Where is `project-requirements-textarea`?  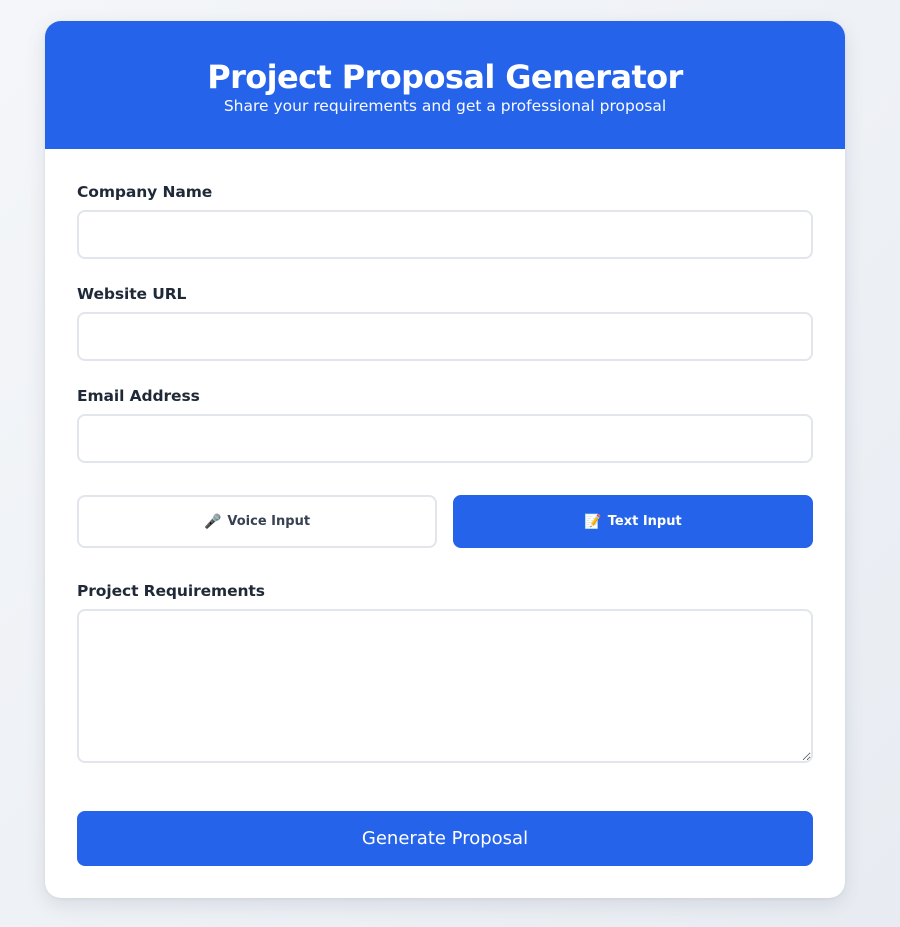
project-requirements-textarea is located at coordinates (445, 686).